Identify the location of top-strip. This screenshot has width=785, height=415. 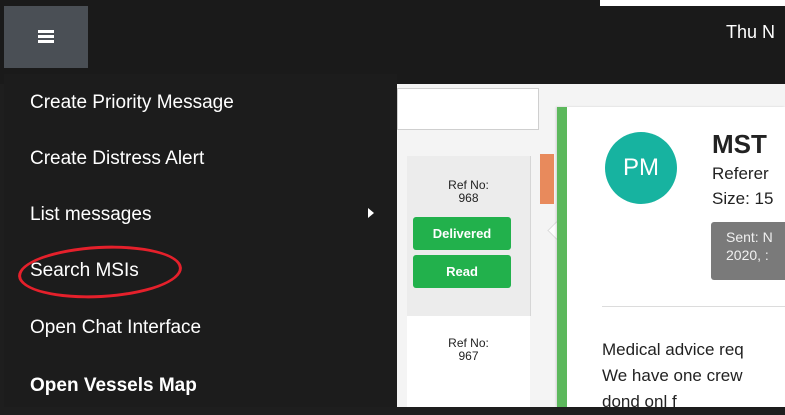
(692, 3).